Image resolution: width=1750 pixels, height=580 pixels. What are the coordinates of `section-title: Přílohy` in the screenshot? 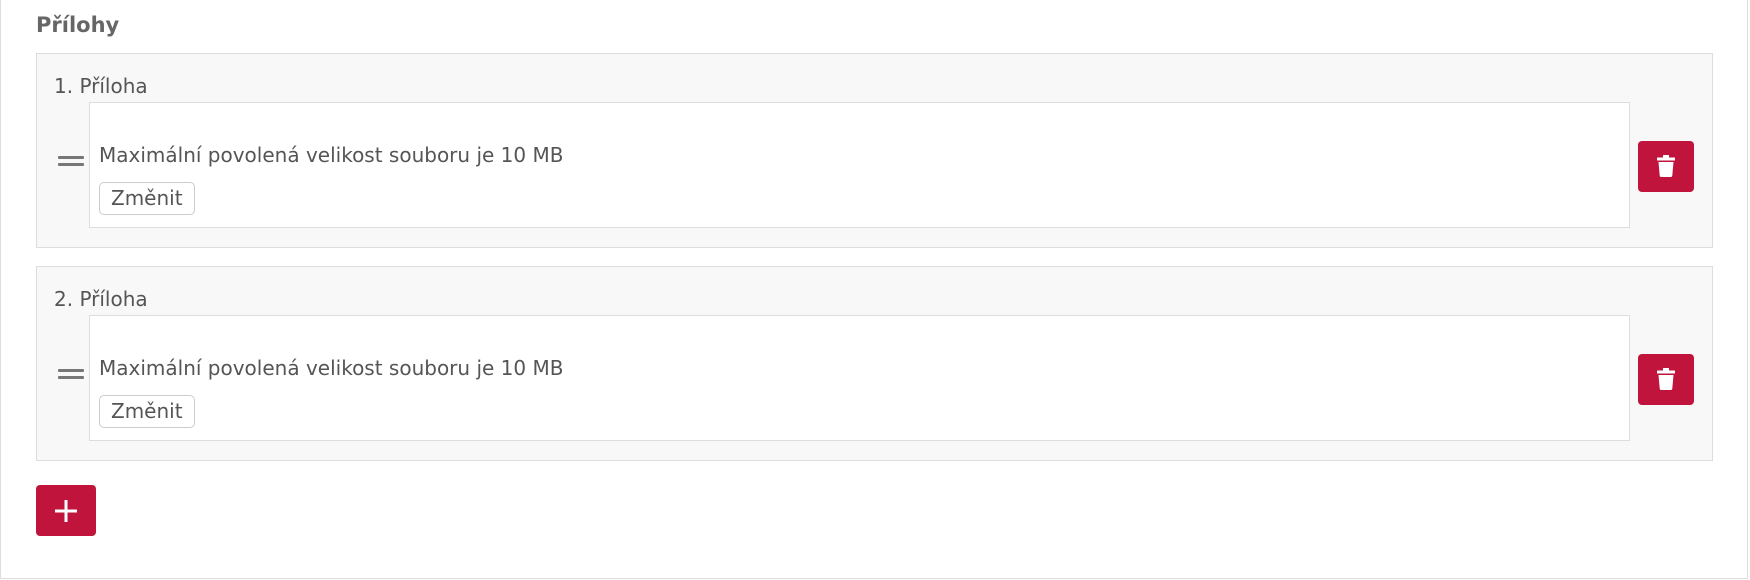 It's located at (78, 25).